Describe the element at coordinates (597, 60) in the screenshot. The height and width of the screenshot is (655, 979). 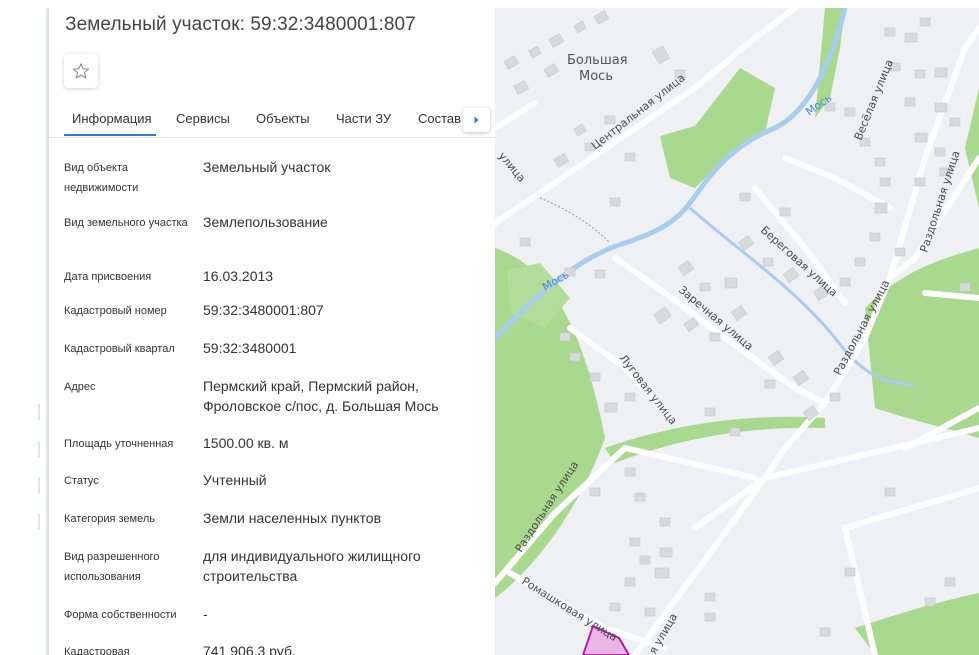
I see `place-label-line1: Большая` at that location.